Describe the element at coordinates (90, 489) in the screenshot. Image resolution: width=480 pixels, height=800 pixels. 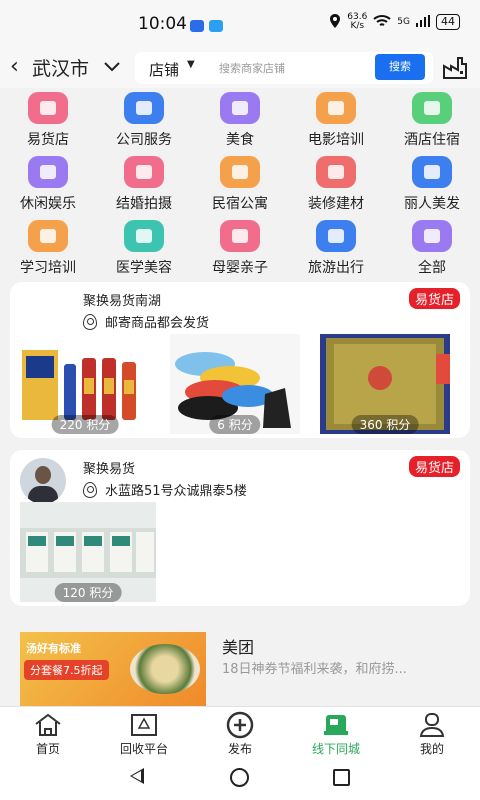
I see `location-pin-icon` at that location.